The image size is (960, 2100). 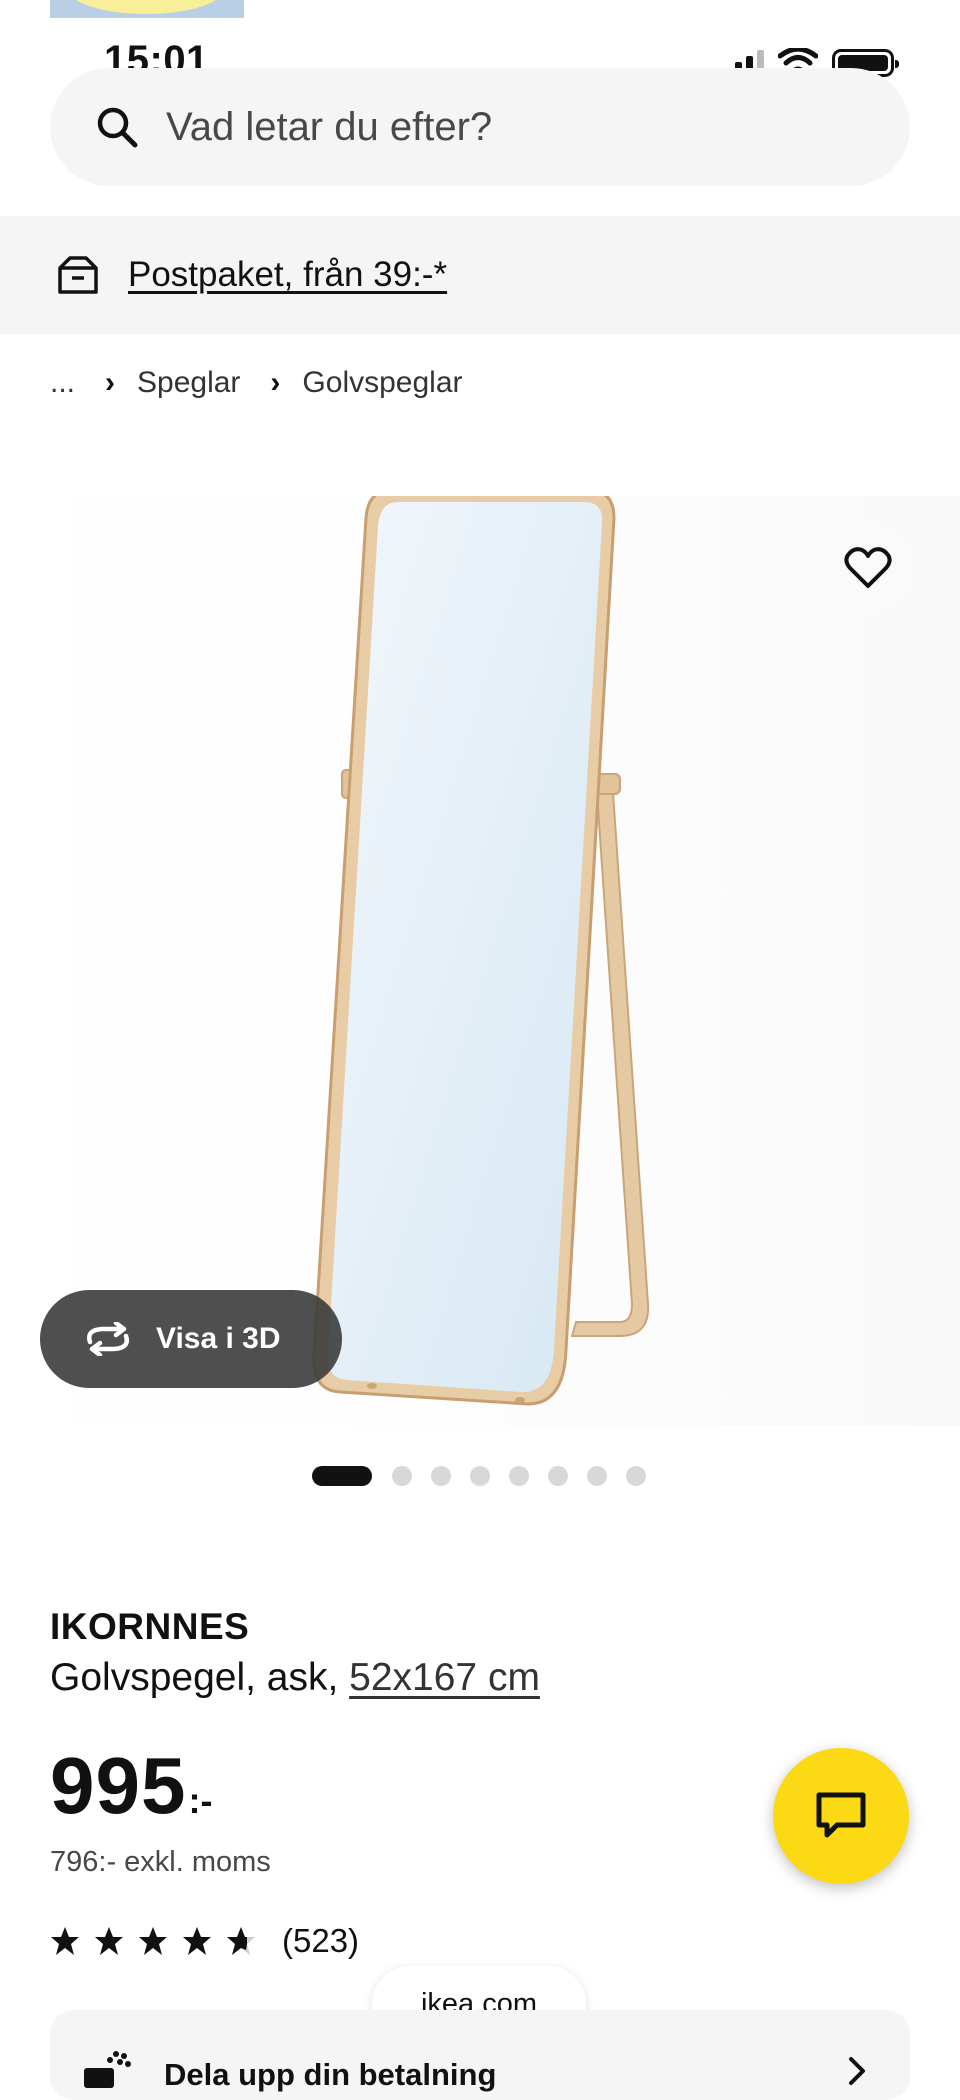 What do you see at coordinates (218, 1338) in the screenshot?
I see `view-in-3d-label: Visa i 3D` at bounding box center [218, 1338].